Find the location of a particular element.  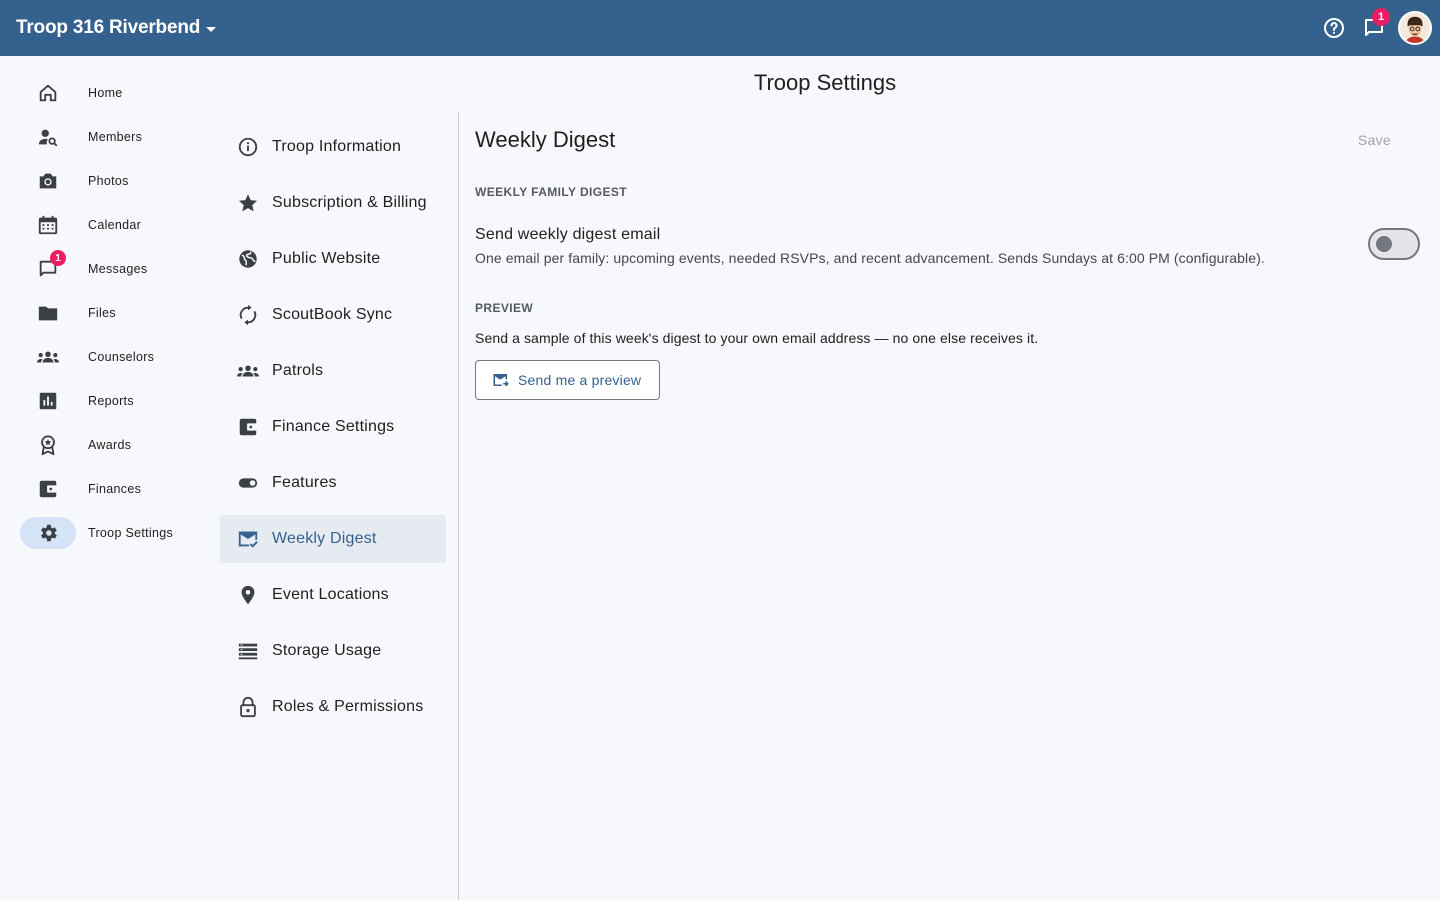

settings-item-label: Public Website is located at coordinates (326, 258).